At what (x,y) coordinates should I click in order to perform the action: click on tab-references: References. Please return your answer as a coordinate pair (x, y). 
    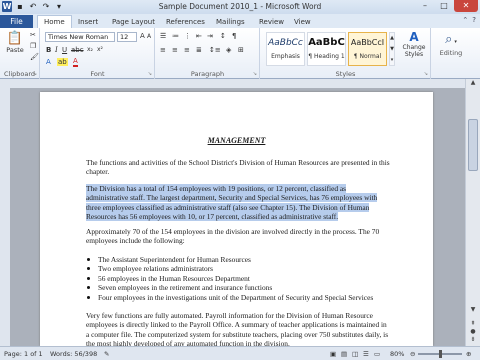
    Looking at the image, I should click on (185, 22).